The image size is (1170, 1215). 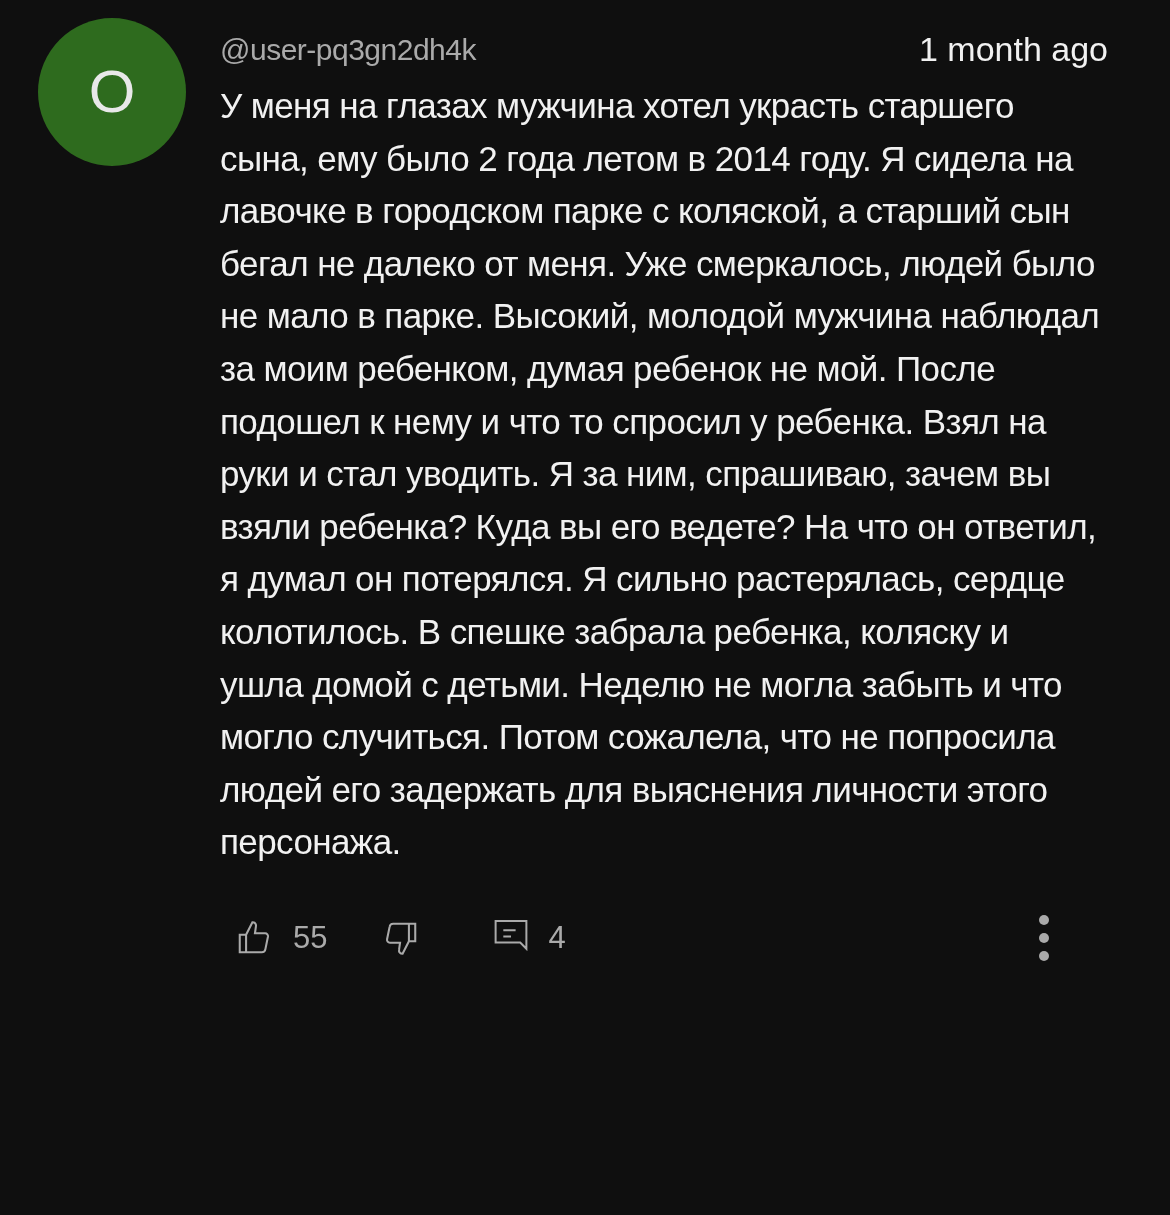 I want to click on comment-time: 1 month ago, so click(x=1013, y=49).